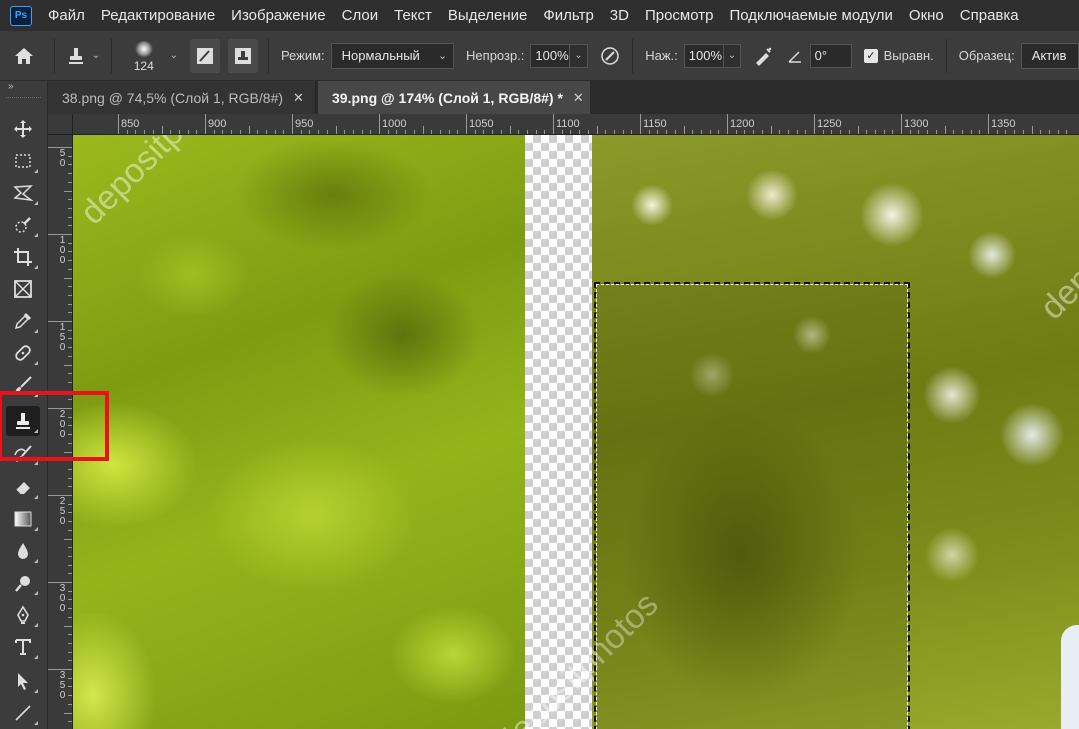 The height and width of the screenshot is (729, 1079). I want to click on frame-tool, so click(23, 289).